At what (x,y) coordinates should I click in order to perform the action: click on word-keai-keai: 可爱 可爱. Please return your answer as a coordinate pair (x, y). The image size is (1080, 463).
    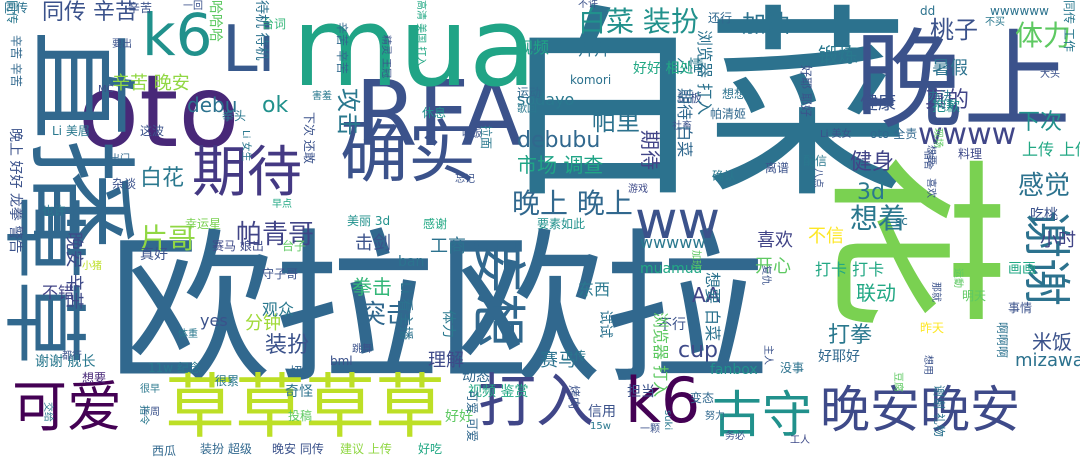
    Looking at the image, I should click on (472, 416).